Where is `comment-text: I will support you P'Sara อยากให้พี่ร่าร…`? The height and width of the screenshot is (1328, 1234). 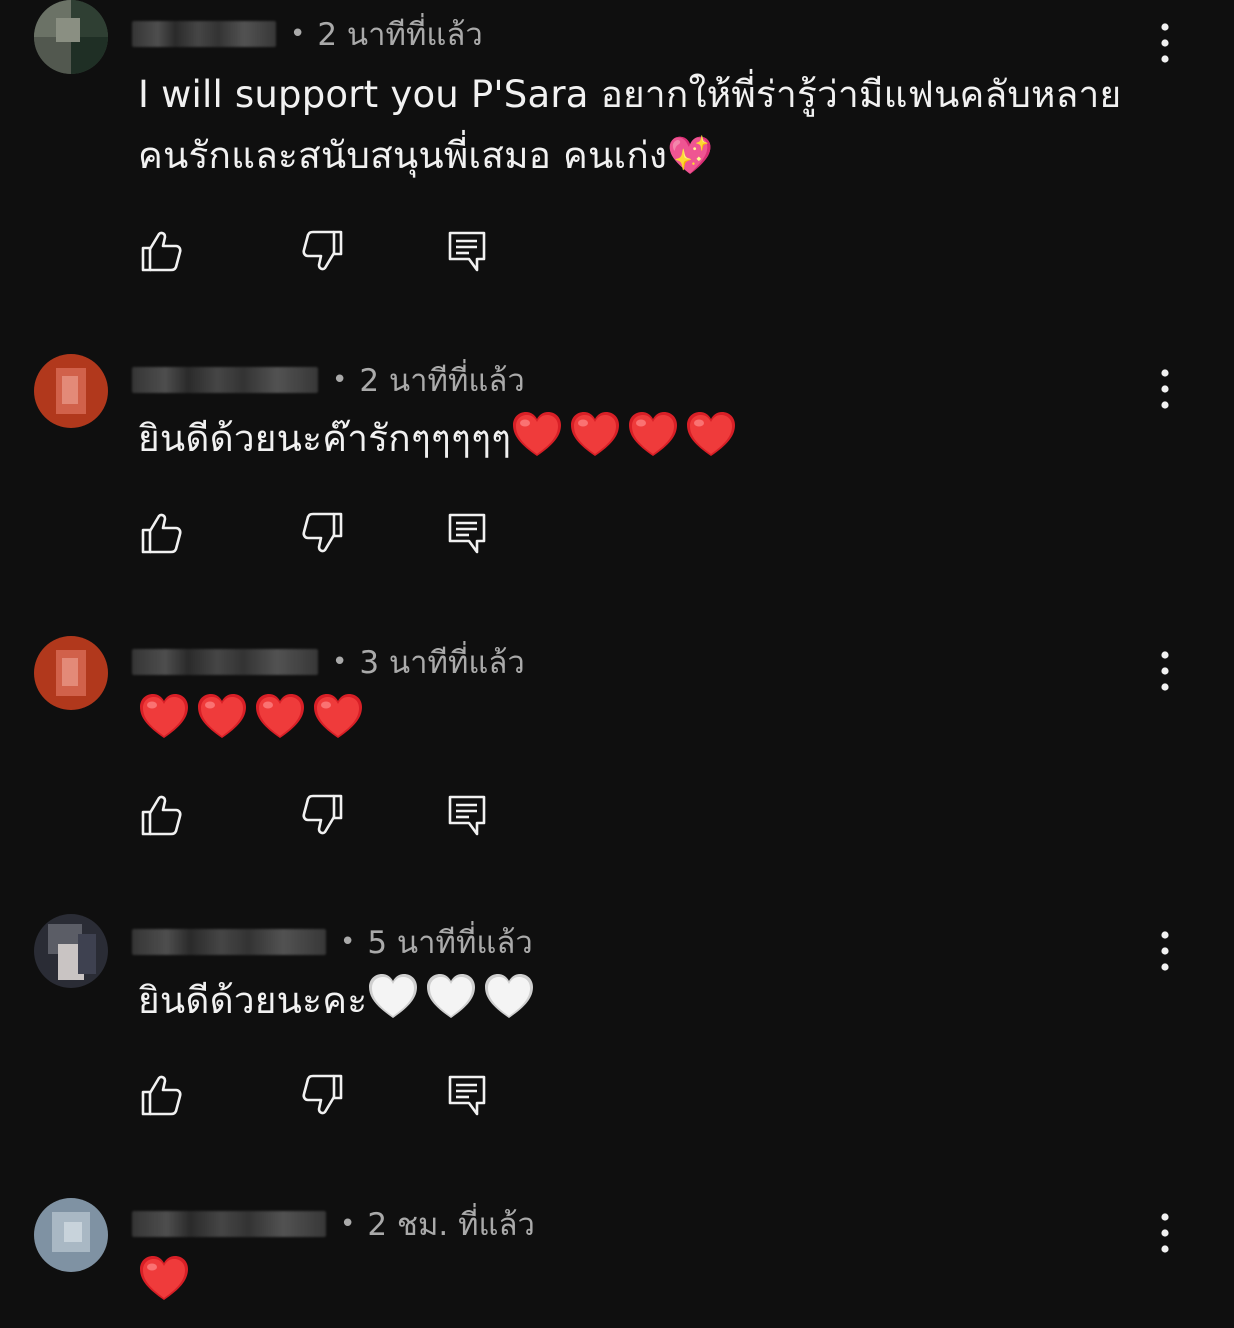 comment-text: I will support you P'Sara อยากให้พี่ร่าร… is located at coordinates (643, 125).